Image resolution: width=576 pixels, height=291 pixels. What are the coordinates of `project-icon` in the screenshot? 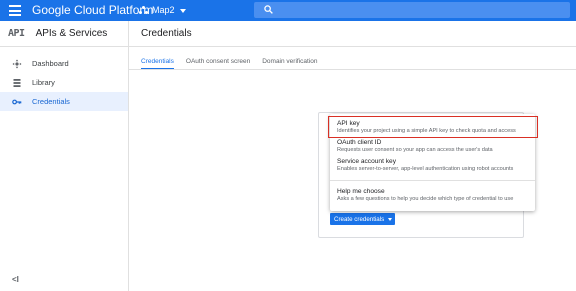 It's located at (143, 10).